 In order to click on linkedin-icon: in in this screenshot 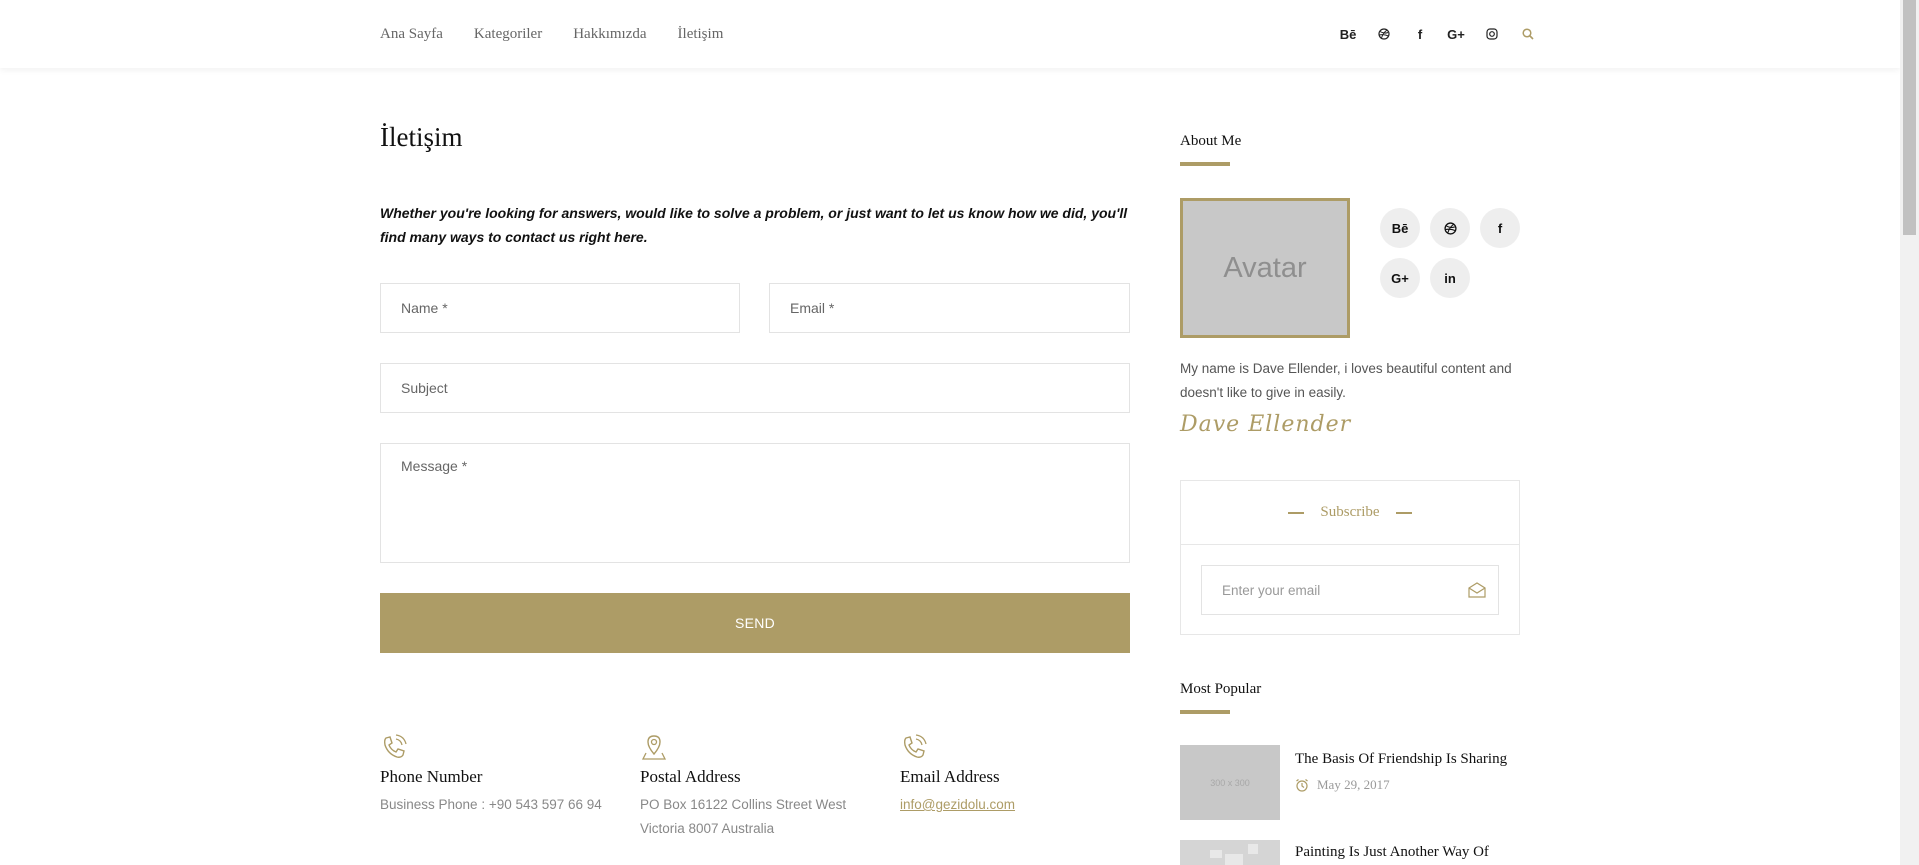, I will do `click(1450, 278)`.